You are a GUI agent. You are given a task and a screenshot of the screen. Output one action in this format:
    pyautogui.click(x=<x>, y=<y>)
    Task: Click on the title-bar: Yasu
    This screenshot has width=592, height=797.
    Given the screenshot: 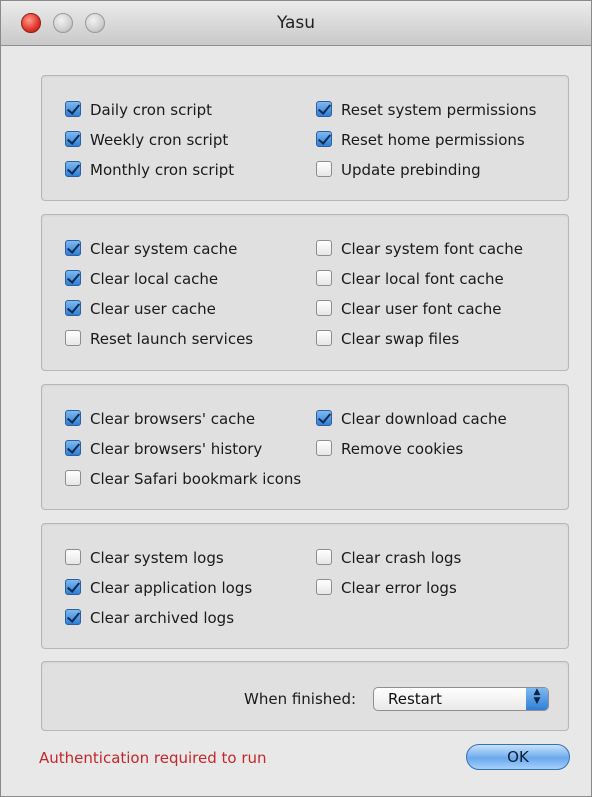 What is the action you would take?
    pyautogui.click(x=296, y=23)
    